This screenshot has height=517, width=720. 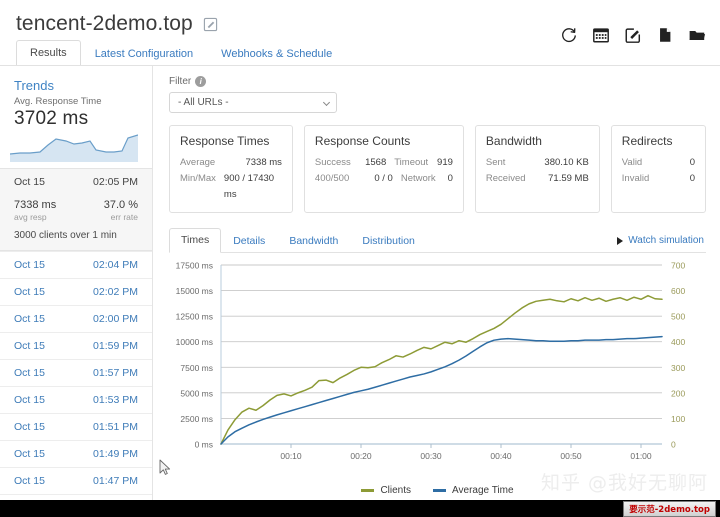 What do you see at coordinates (396, 490) in the screenshot?
I see `legend-label-clients: Clients` at bounding box center [396, 490].